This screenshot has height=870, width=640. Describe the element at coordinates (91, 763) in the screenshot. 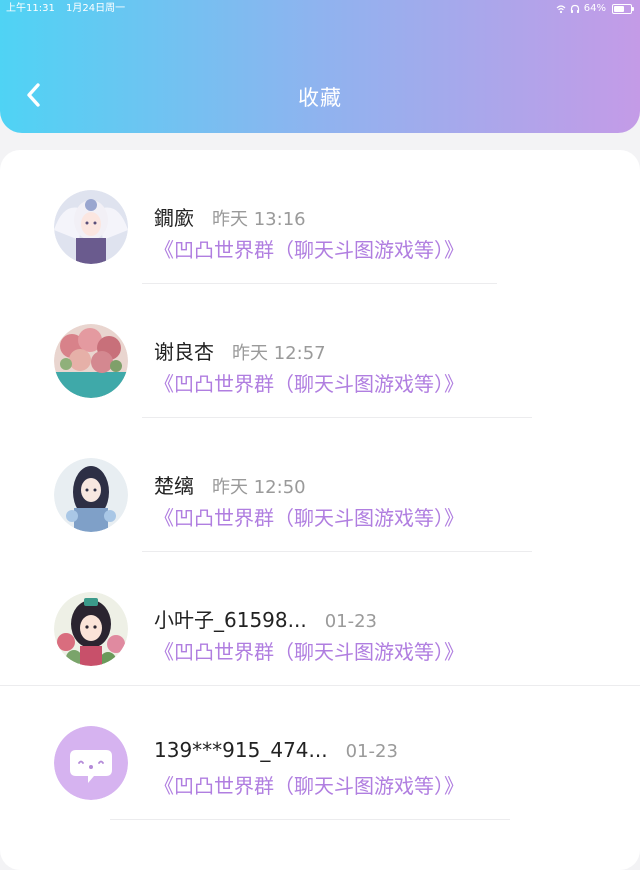

I see `default-chat-bubble-avatar` at that location.